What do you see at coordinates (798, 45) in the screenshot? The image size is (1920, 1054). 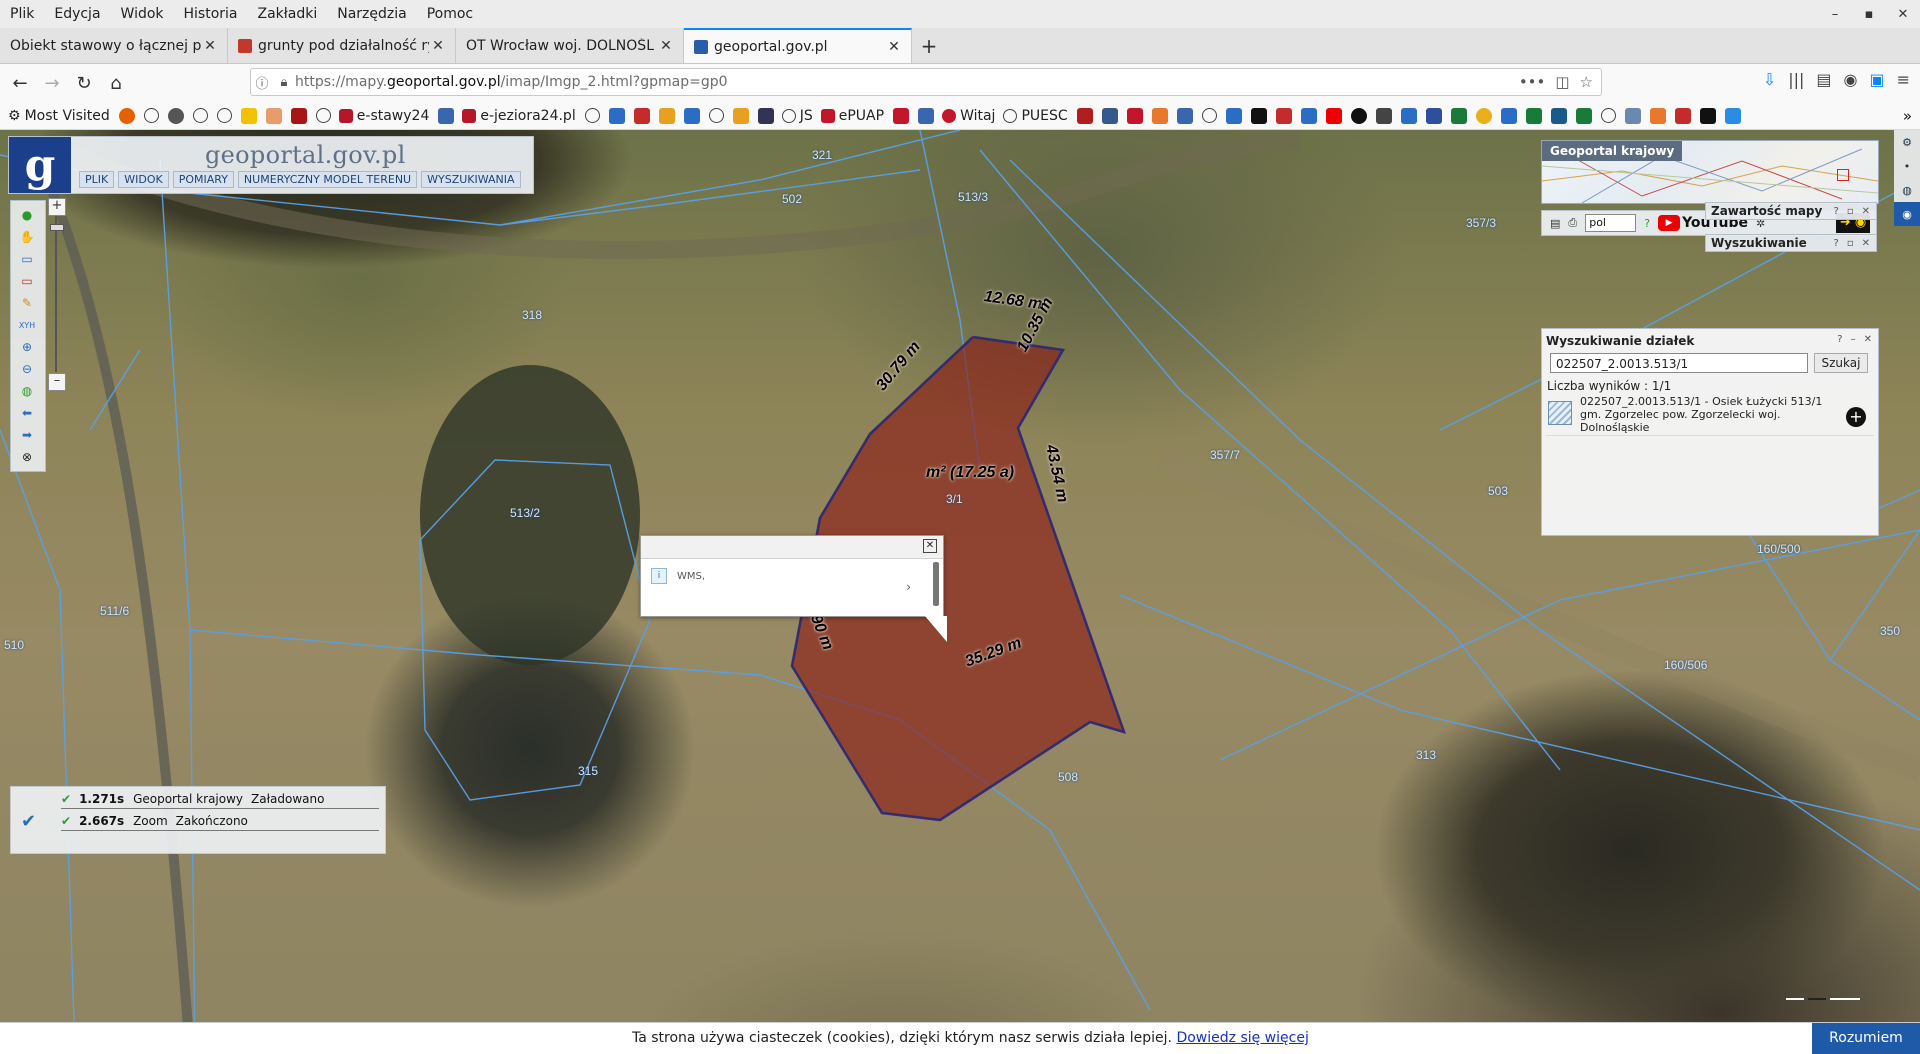 I see `tab-geoportal: geoportal.gov.pl ✕` at bounding box center [798, 45].